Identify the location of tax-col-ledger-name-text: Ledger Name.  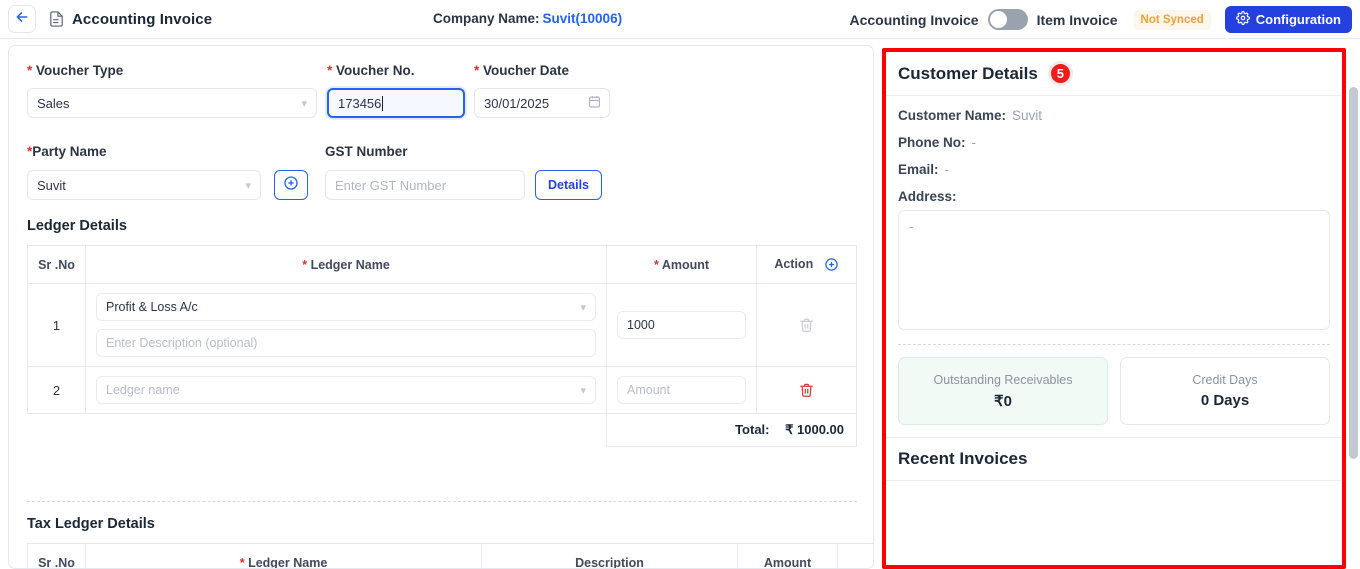
(288, 562).